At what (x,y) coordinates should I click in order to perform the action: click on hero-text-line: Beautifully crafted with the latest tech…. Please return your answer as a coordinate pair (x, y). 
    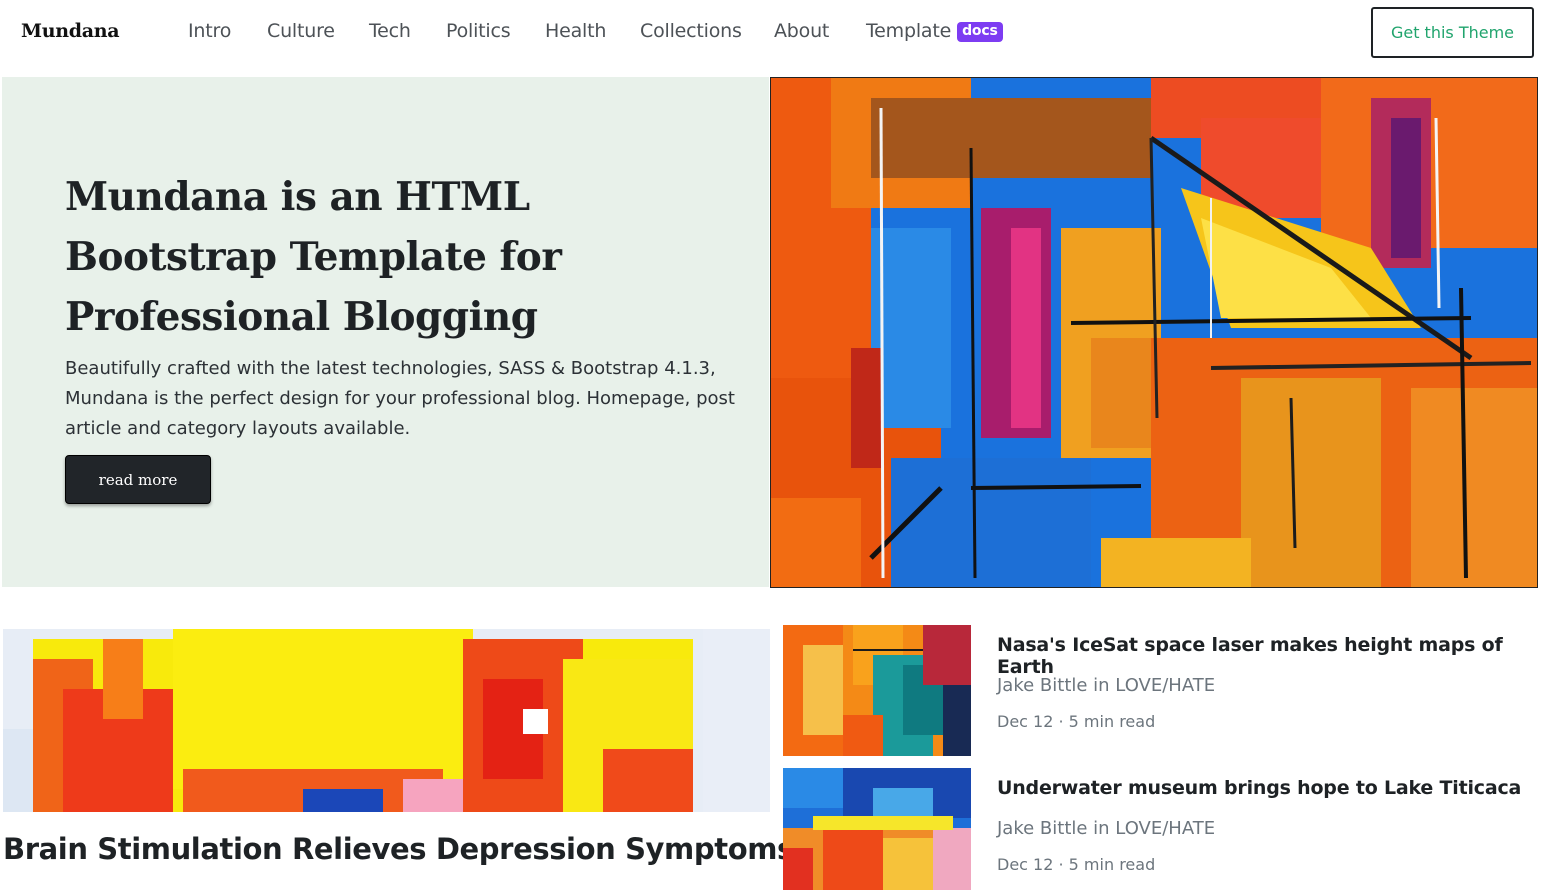
    Looking at the image, I should click on (390, 368).